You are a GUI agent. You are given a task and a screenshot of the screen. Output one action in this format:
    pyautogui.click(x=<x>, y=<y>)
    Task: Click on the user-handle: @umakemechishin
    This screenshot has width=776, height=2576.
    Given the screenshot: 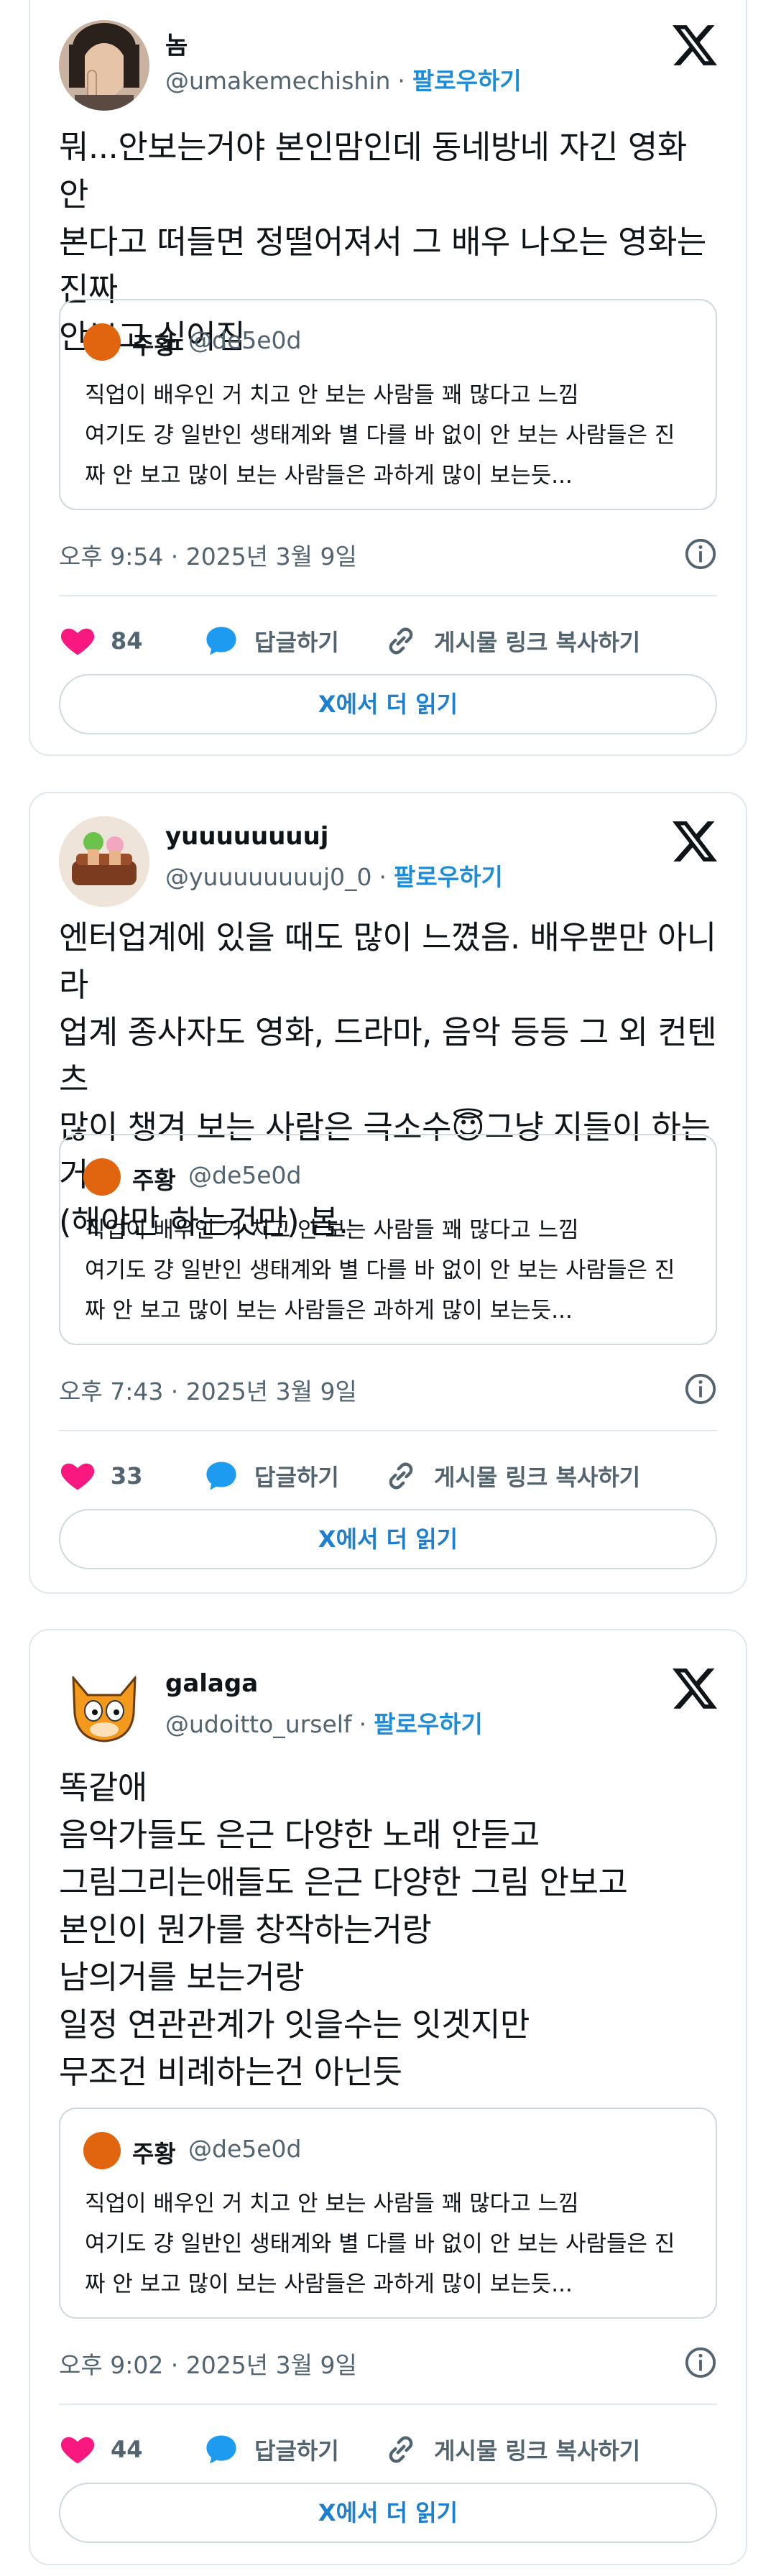 What is the action you would take?
    pyautogui.click(x=277, y=81)
    